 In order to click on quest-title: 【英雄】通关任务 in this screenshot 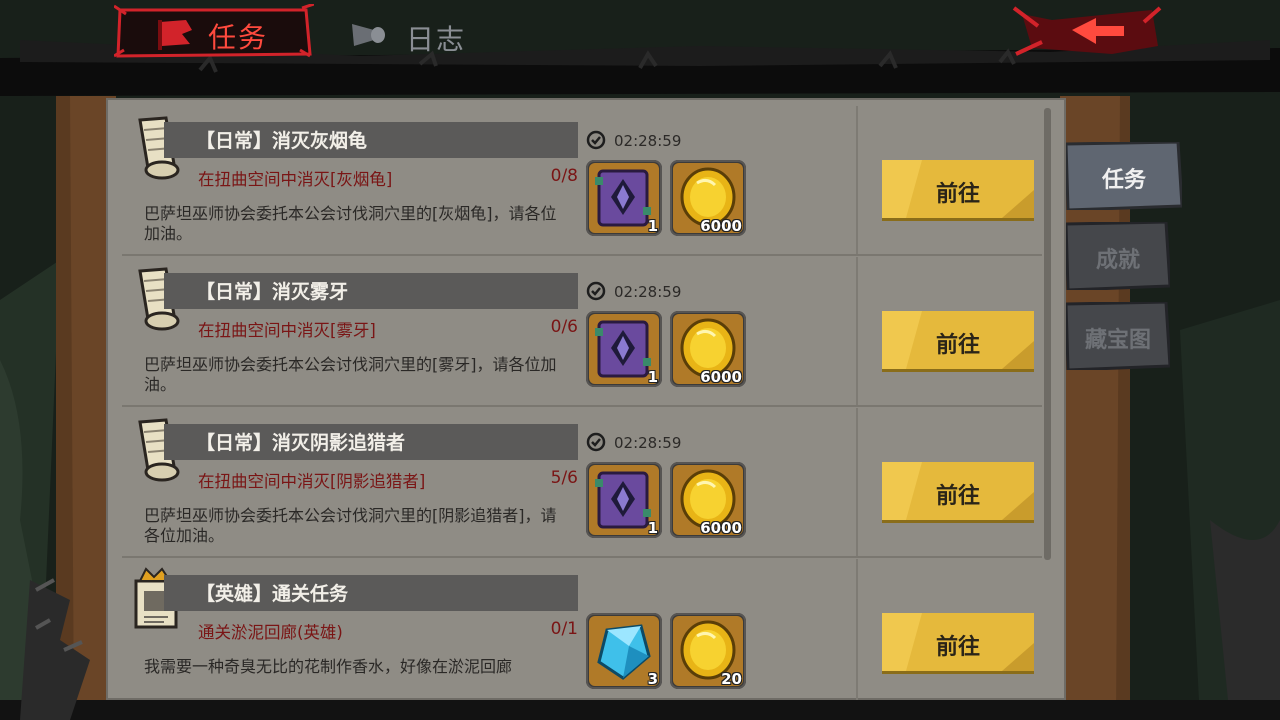, I will do `click(272, 594)`.